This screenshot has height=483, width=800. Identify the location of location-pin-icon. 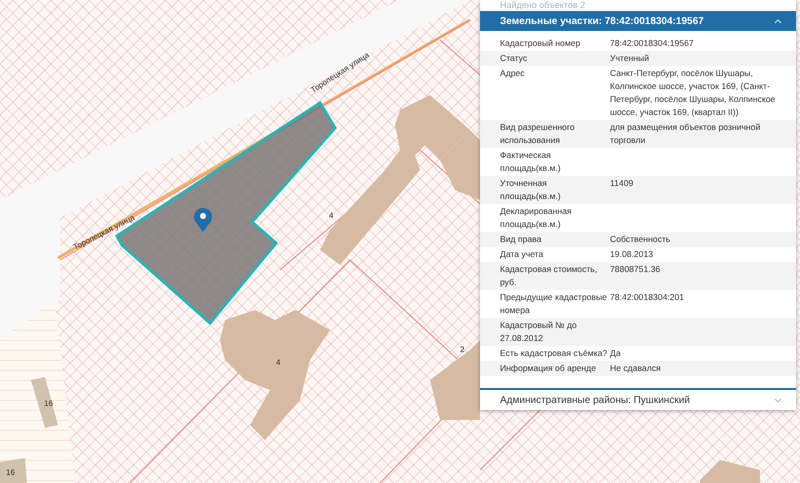
(203, 220).